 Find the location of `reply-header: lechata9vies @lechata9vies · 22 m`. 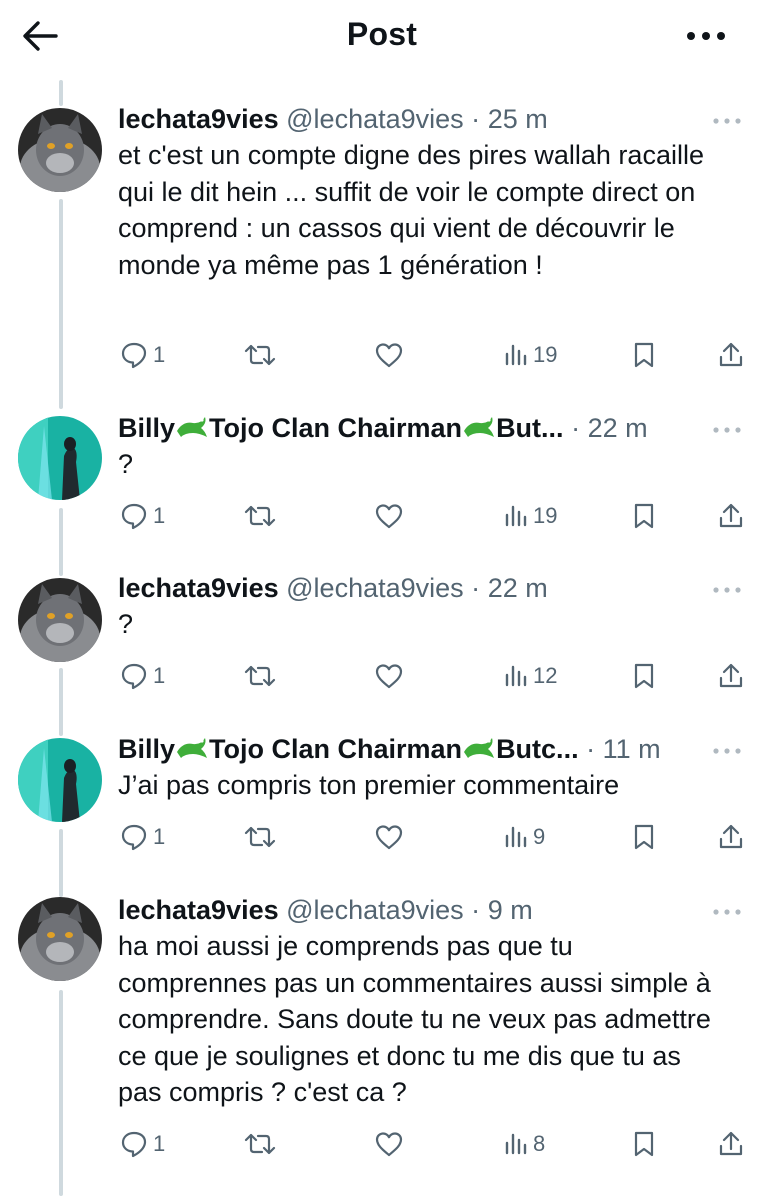

reply-header: lechata9vies @lechata9vies · 22 m is located at coordinates (413, 588).